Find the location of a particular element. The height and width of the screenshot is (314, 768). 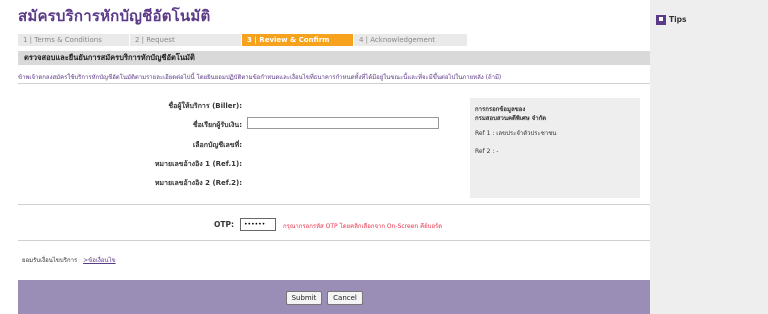

payer-name-input is located at coordinates (343, 123).